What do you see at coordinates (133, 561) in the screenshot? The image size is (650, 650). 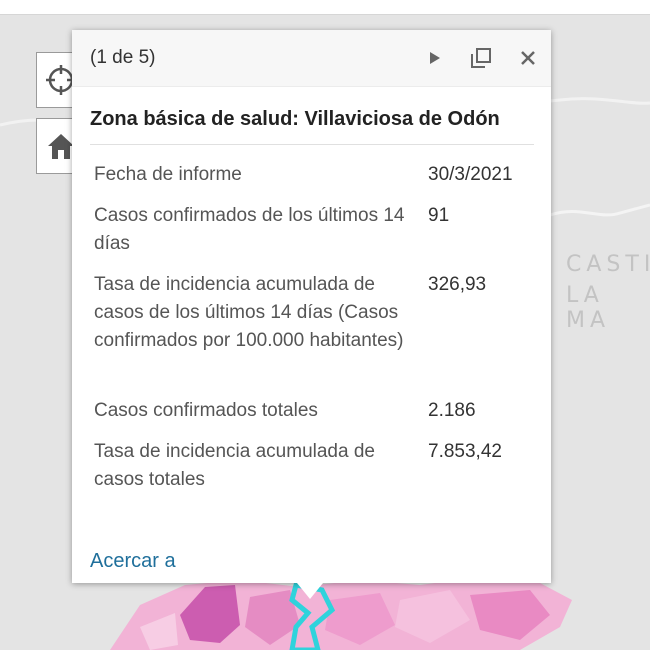 I see `zoom-to-link: Acercar a` at bounding box center [133, 561].